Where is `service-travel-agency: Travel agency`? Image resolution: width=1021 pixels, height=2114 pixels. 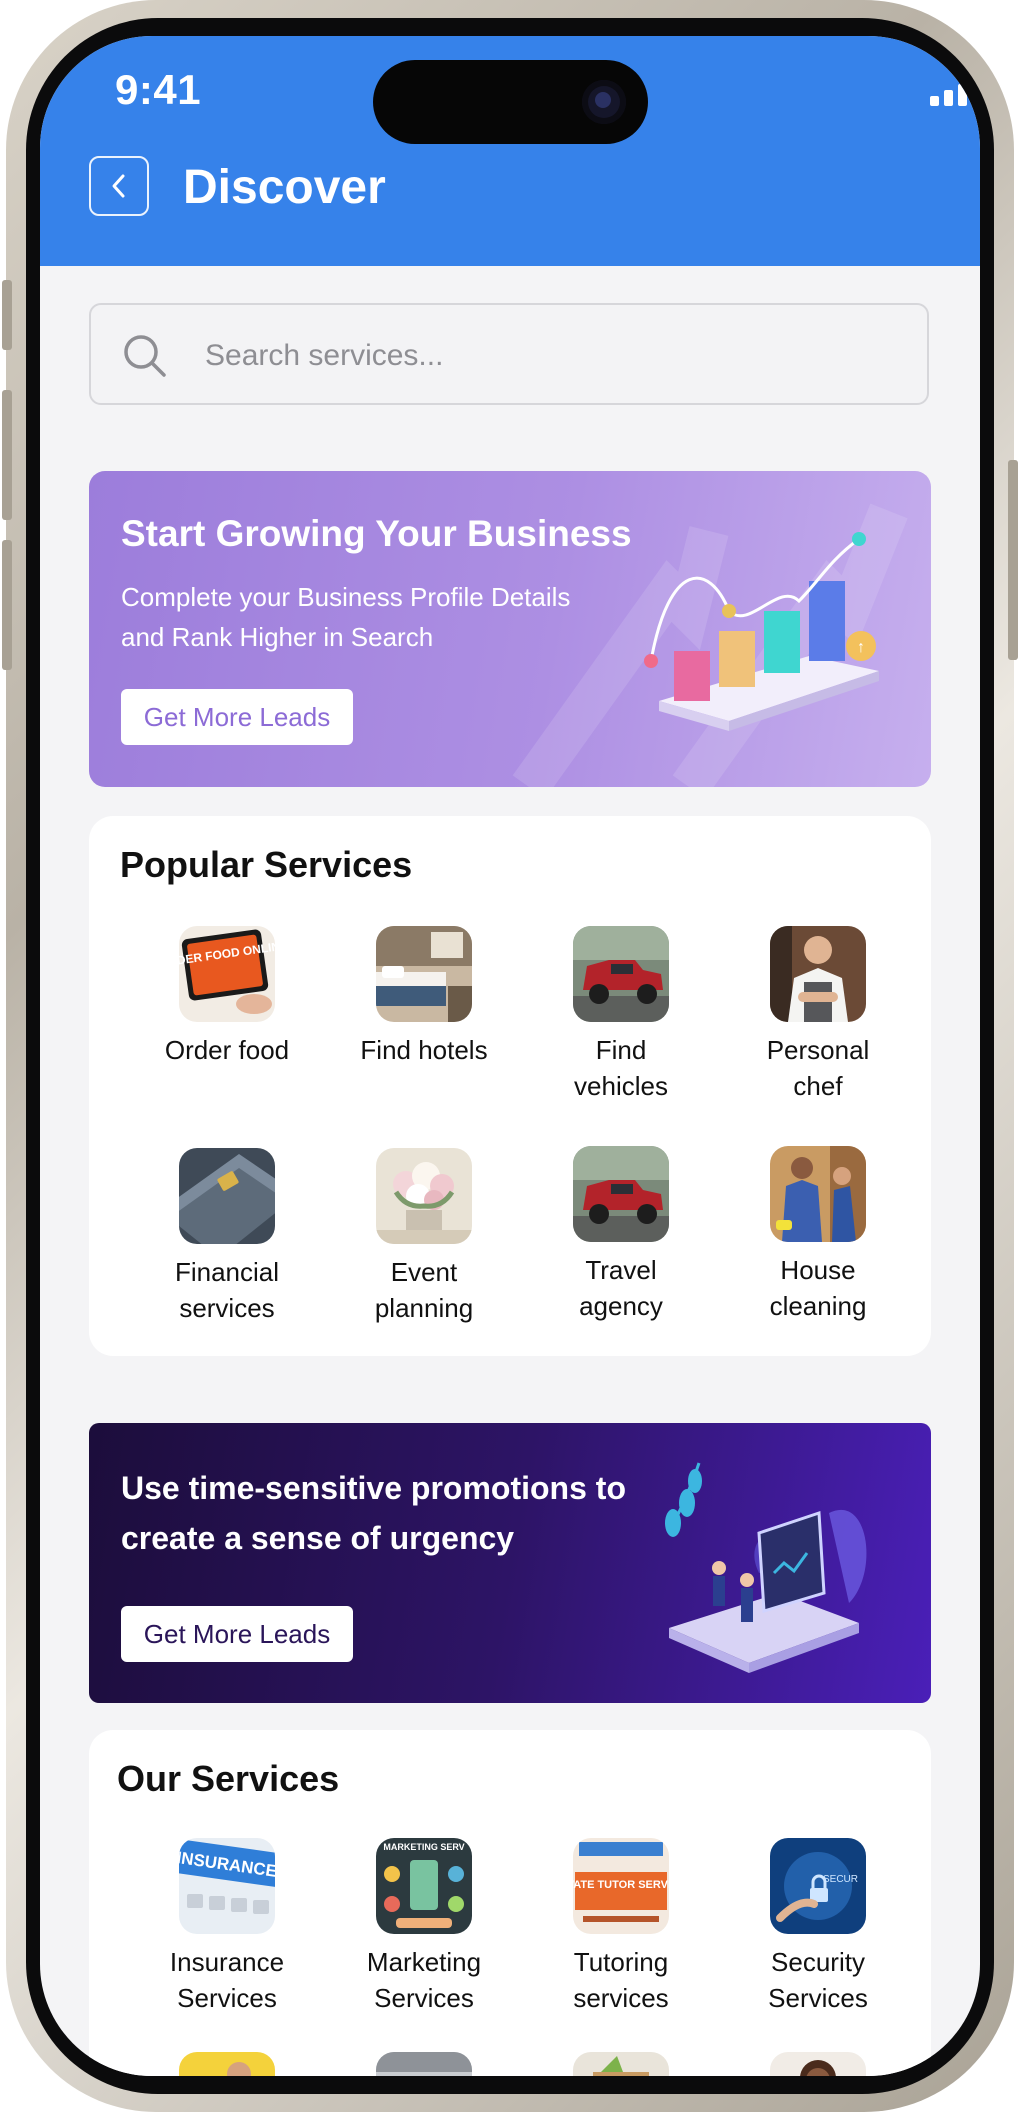
service-travel-agency: Travel agency is located at coordinates (621, 1235).